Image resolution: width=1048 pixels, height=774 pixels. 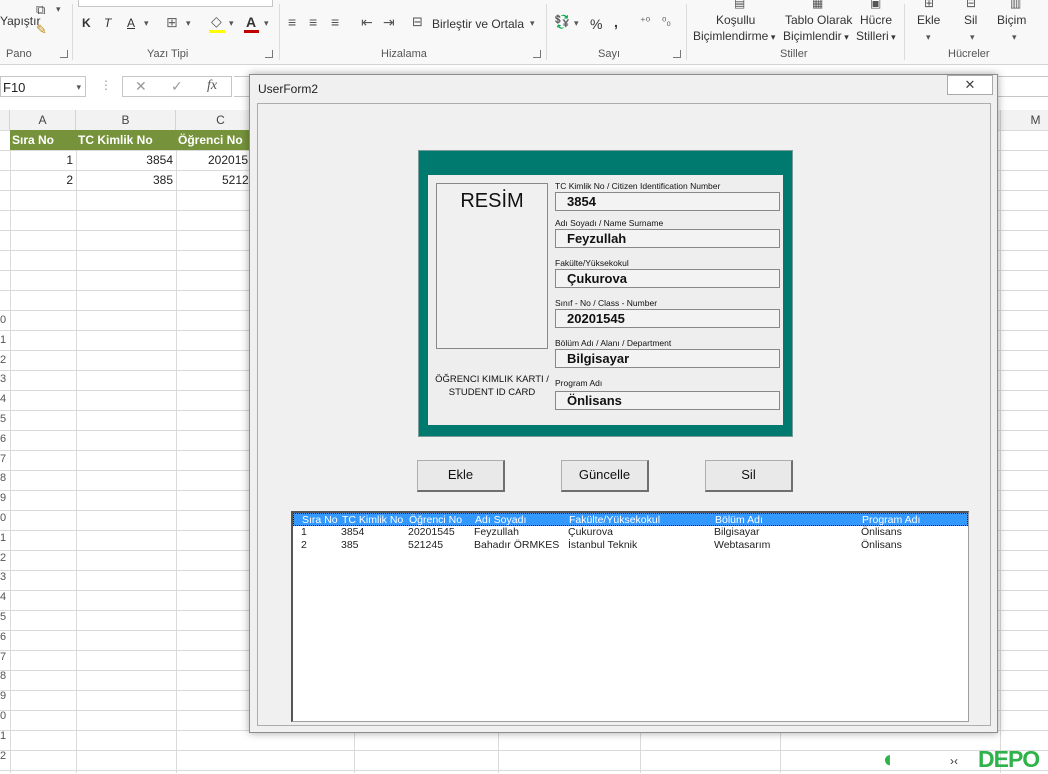 I want to click on delete-button: Sil, so click(x=749, y=476).